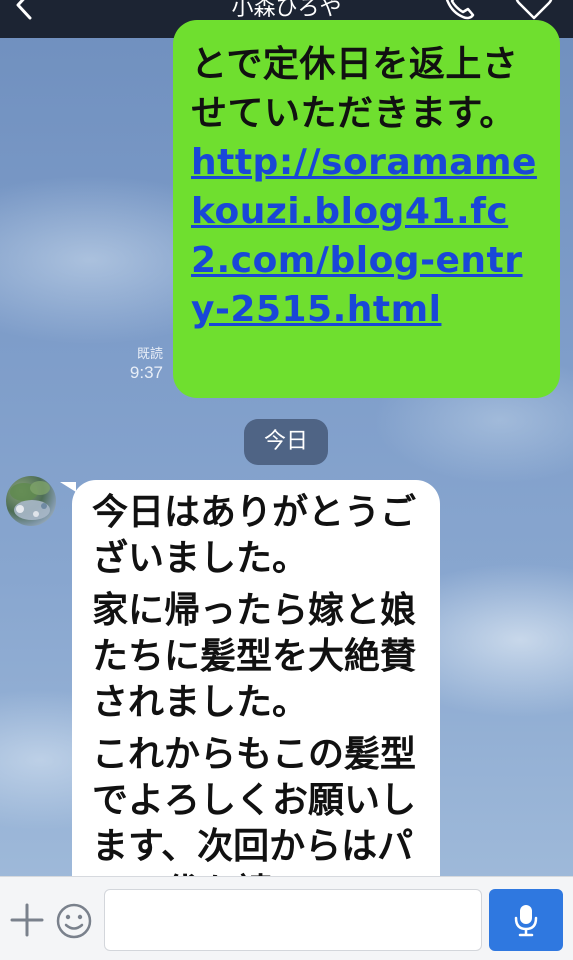 This screenshot has width=573, height=960. I want to click on heart-outline-icon, so click(534, 11).